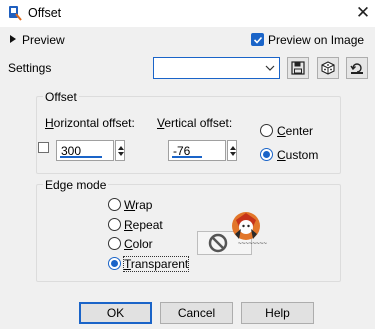 The height and width of the screenshot is (329, 375). I want to click on vertical-offset-spinner, so click(232, 150).